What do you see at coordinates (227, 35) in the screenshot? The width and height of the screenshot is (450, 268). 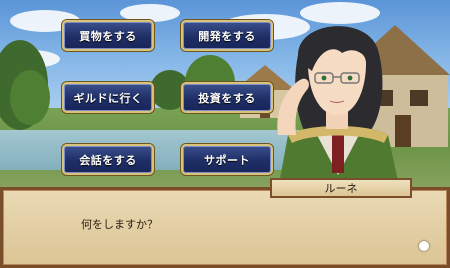 I see `develop-button: 開発をする` at bounding box center [227, 35].